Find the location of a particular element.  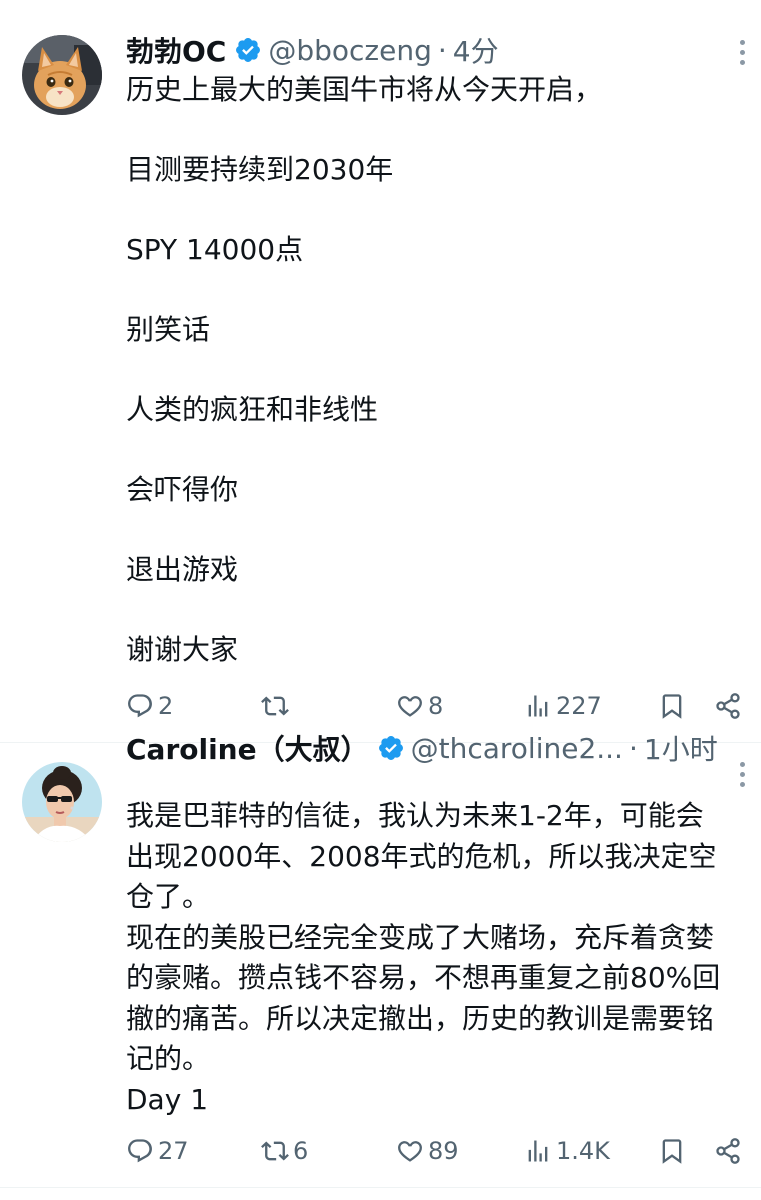

views-count: 1.4K is located at coordinates (583, 1151).